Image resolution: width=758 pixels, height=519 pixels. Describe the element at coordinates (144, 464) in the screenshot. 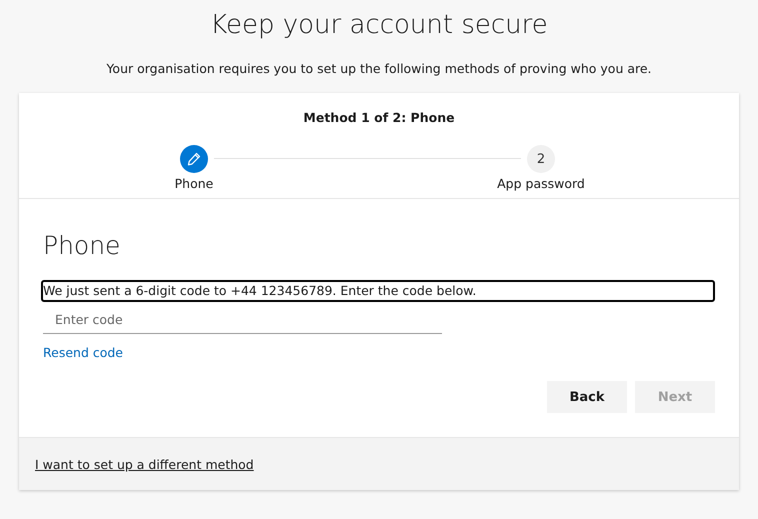

I see `different-method-link: I want to set up a different method` at that location.